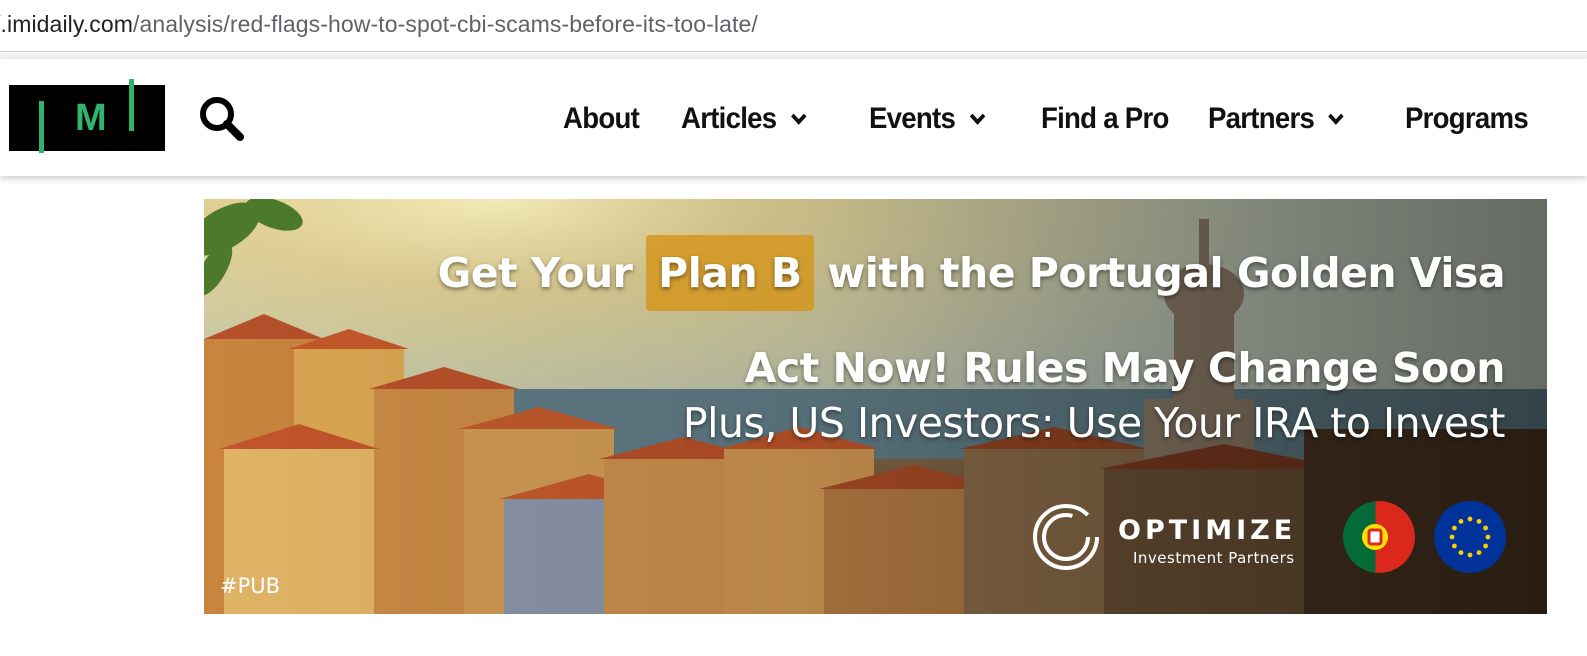 The image size is (1587, 656). I want to click on search-icon, so click(221, 118).